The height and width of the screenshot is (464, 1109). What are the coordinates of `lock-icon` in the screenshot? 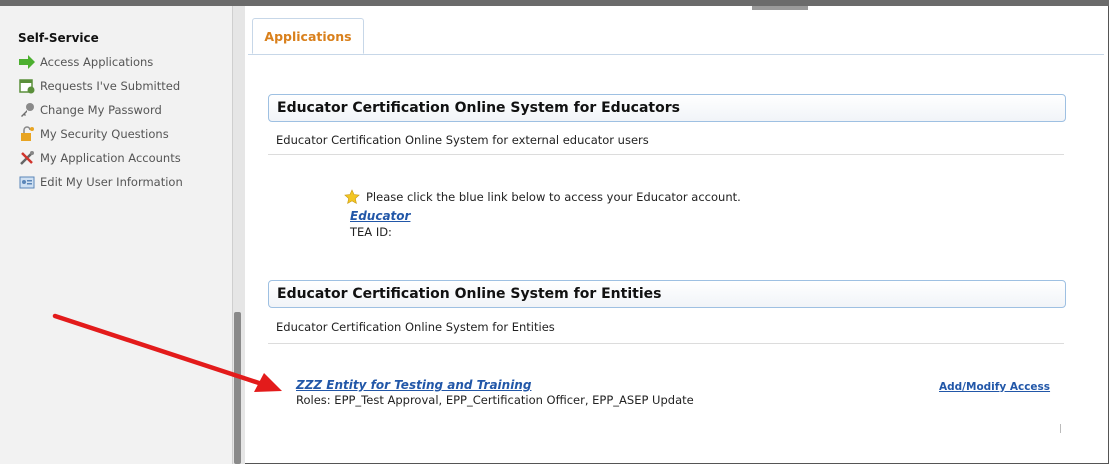 It's located at (27, 134).